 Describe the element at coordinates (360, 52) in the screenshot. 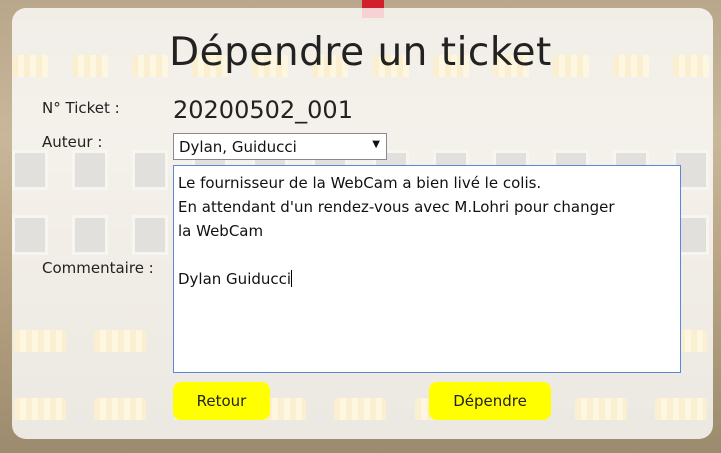

I see `page-title: Dépendre un ticket` at that location.